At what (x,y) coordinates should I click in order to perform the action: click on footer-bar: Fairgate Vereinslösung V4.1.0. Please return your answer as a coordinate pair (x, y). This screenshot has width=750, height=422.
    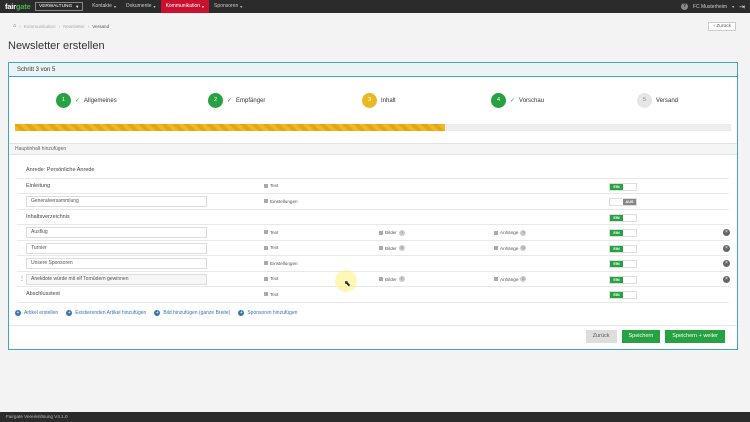
    Looking at the image, I should click on (375, 417).